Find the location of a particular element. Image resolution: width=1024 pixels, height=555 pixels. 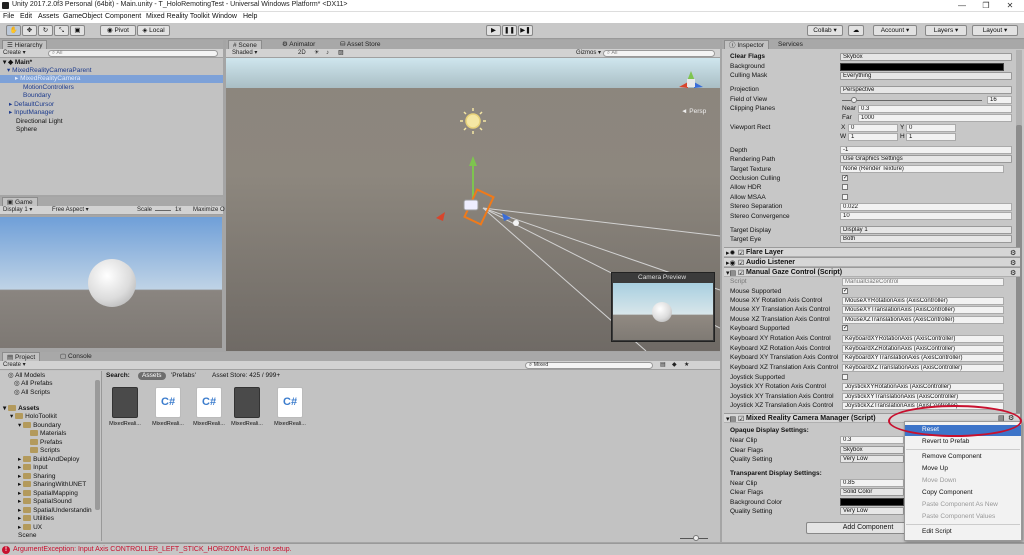

flare-layer-header: ▸✹ ☑ Flare Layer ⚙ is located at coordinates (872, 252).